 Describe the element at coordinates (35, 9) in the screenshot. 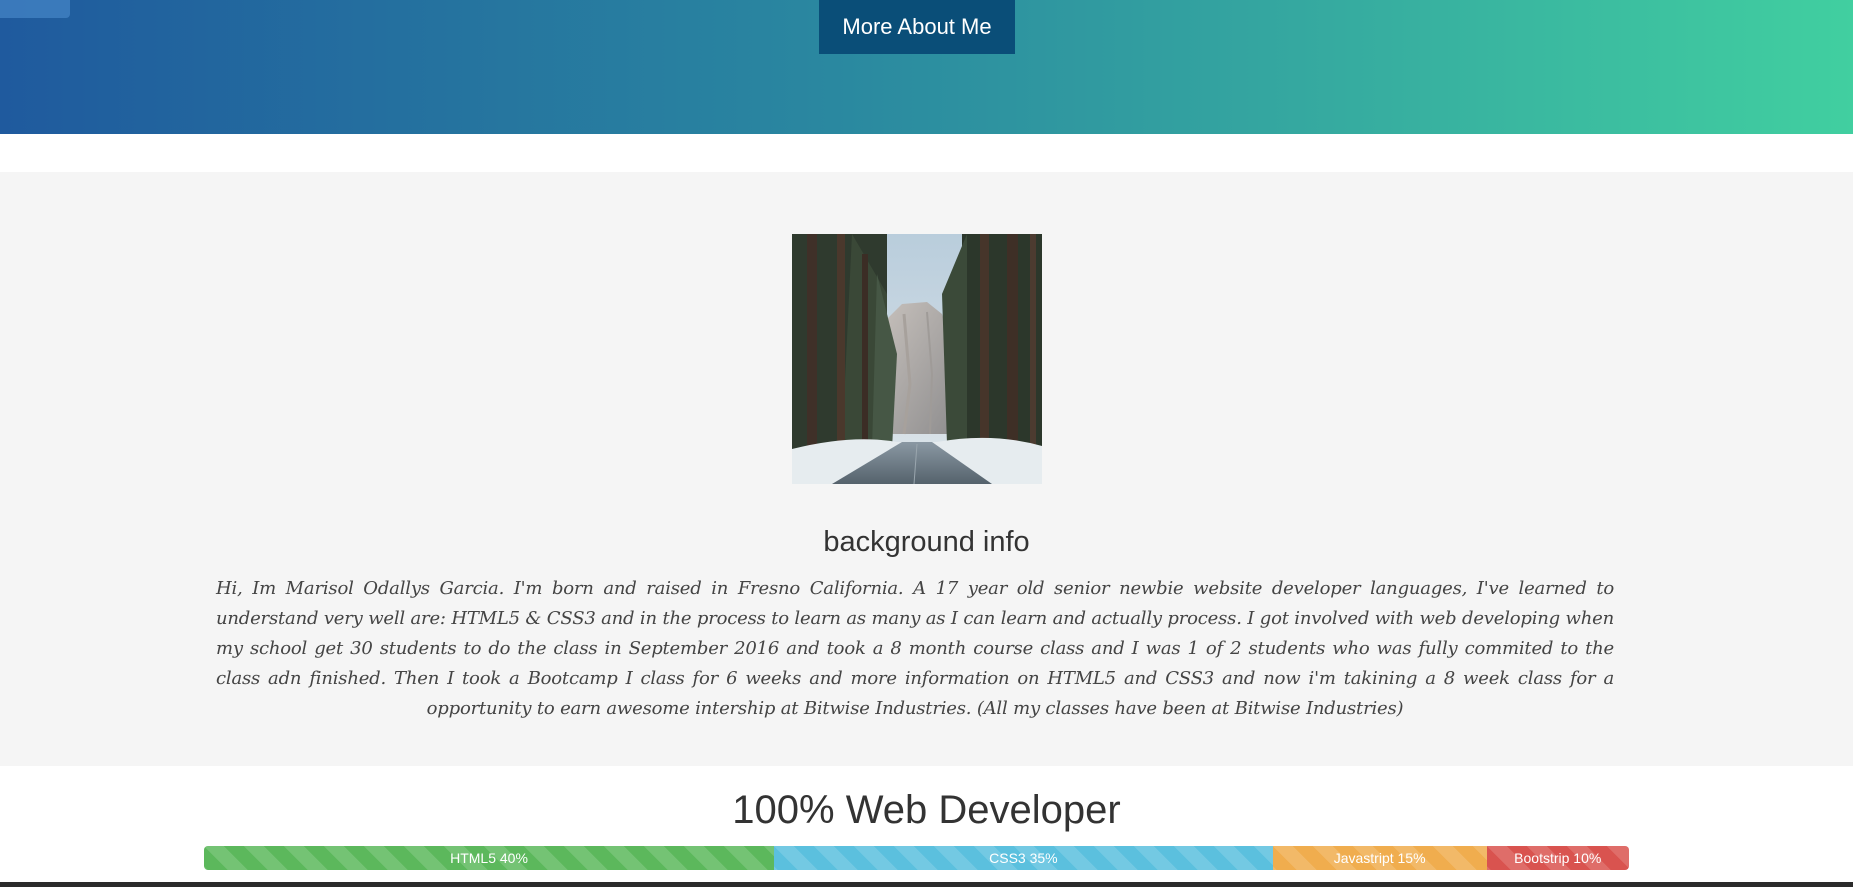

I see `hero-corner-tab` at that location.